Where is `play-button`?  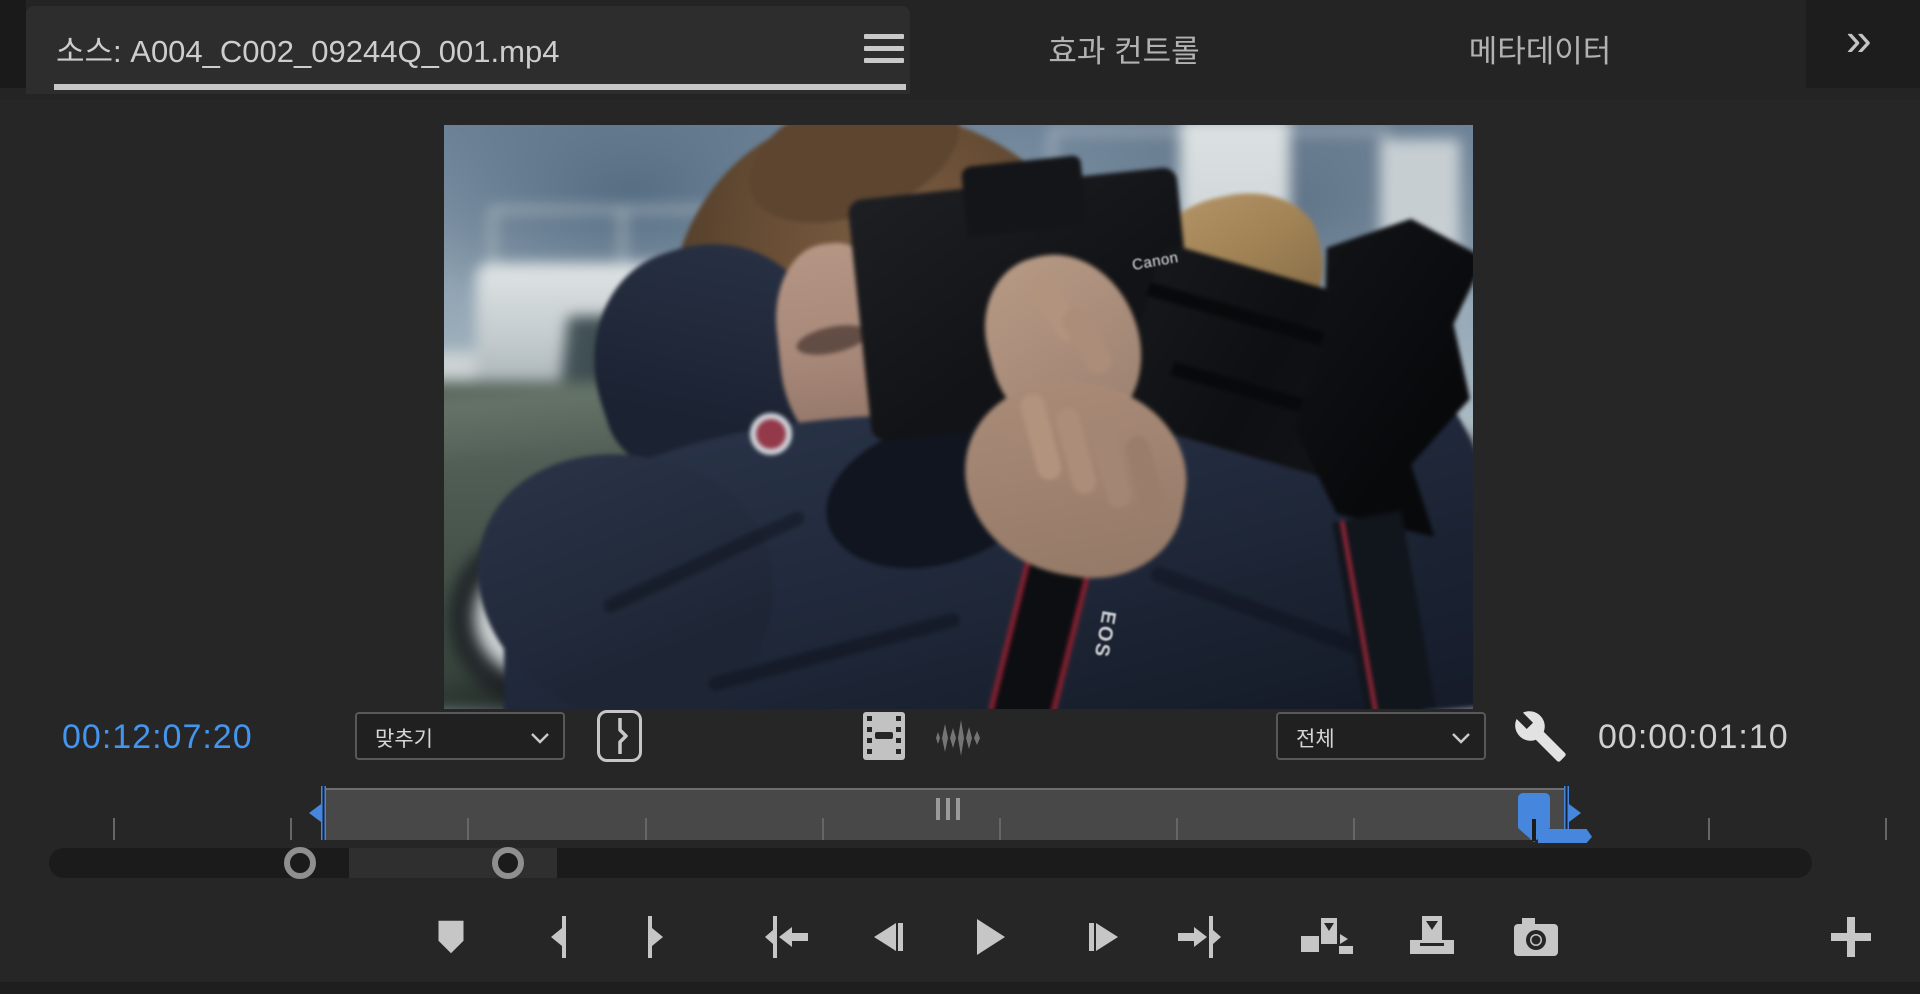 play-button is located at coordinates (990, 937).